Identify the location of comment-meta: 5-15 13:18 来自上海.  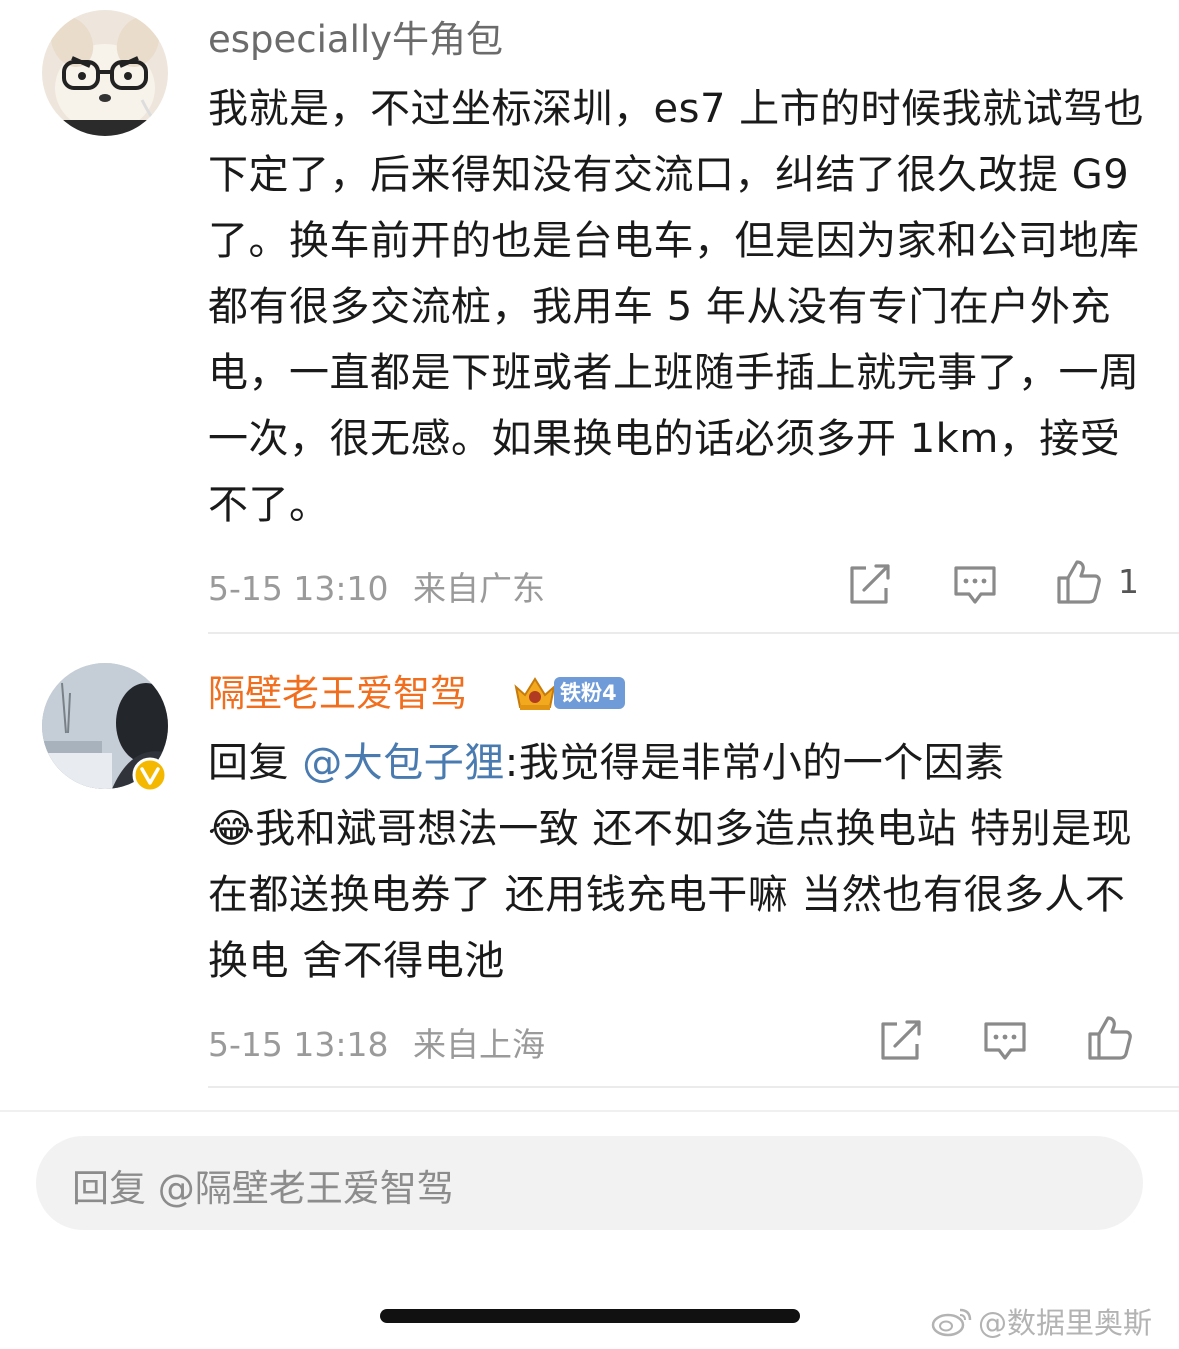
(376, 1042).